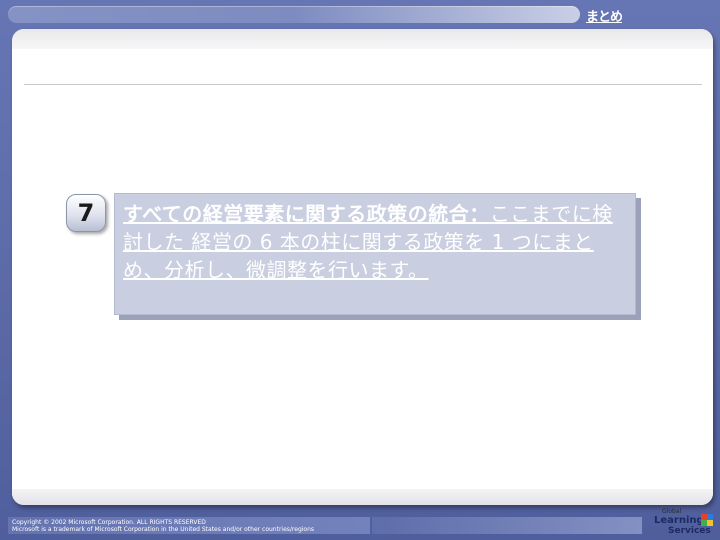  Describe the element at coordinates (363, 84) in the screenshot. I see `title-divider` at that location.